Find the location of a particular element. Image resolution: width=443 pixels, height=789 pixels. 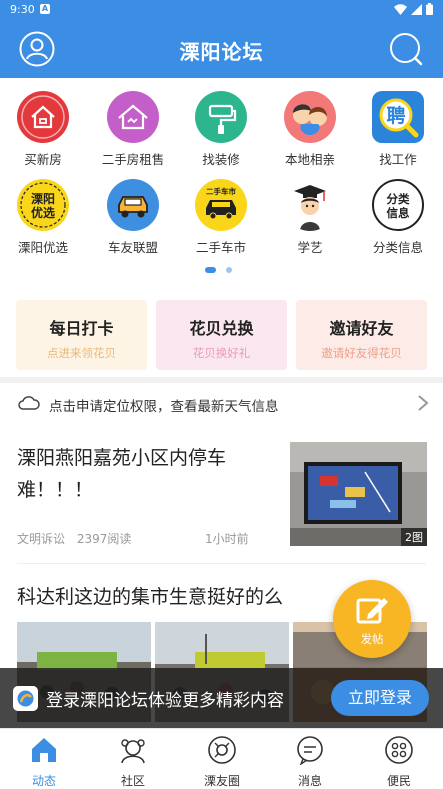

page-title: 溧阳论坛 is located at coordinates (221, 52).